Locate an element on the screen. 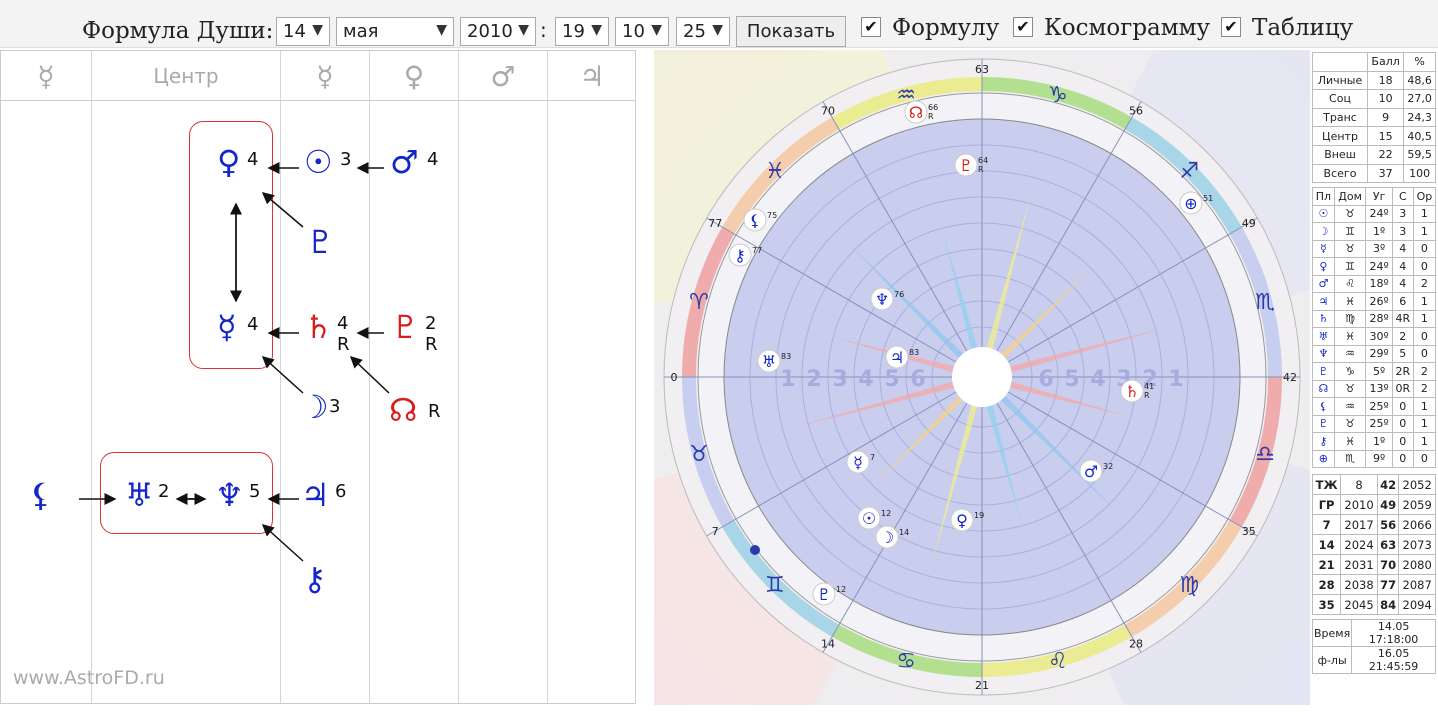  sun-count: 3 is located at coordinates (346, 159).